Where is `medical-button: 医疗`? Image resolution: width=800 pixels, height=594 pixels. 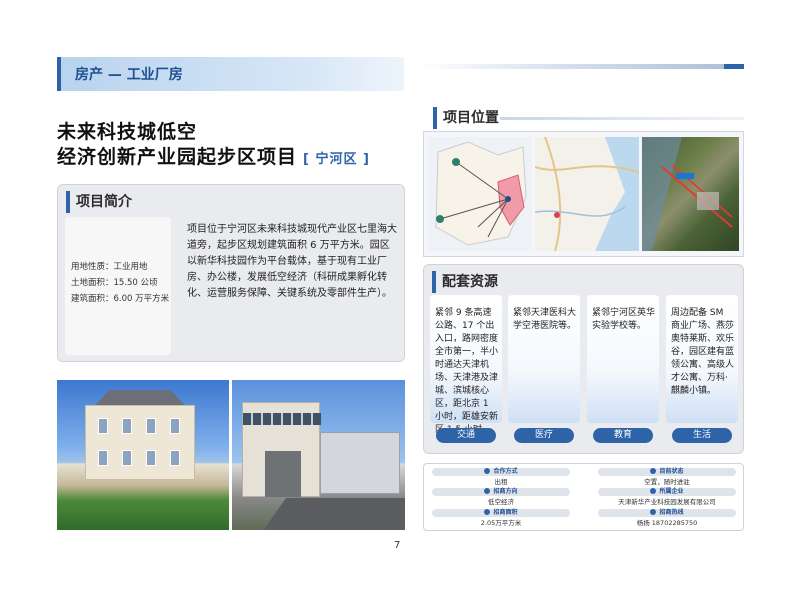 medical-button: 医疗 is located at coordinates (544, 435).